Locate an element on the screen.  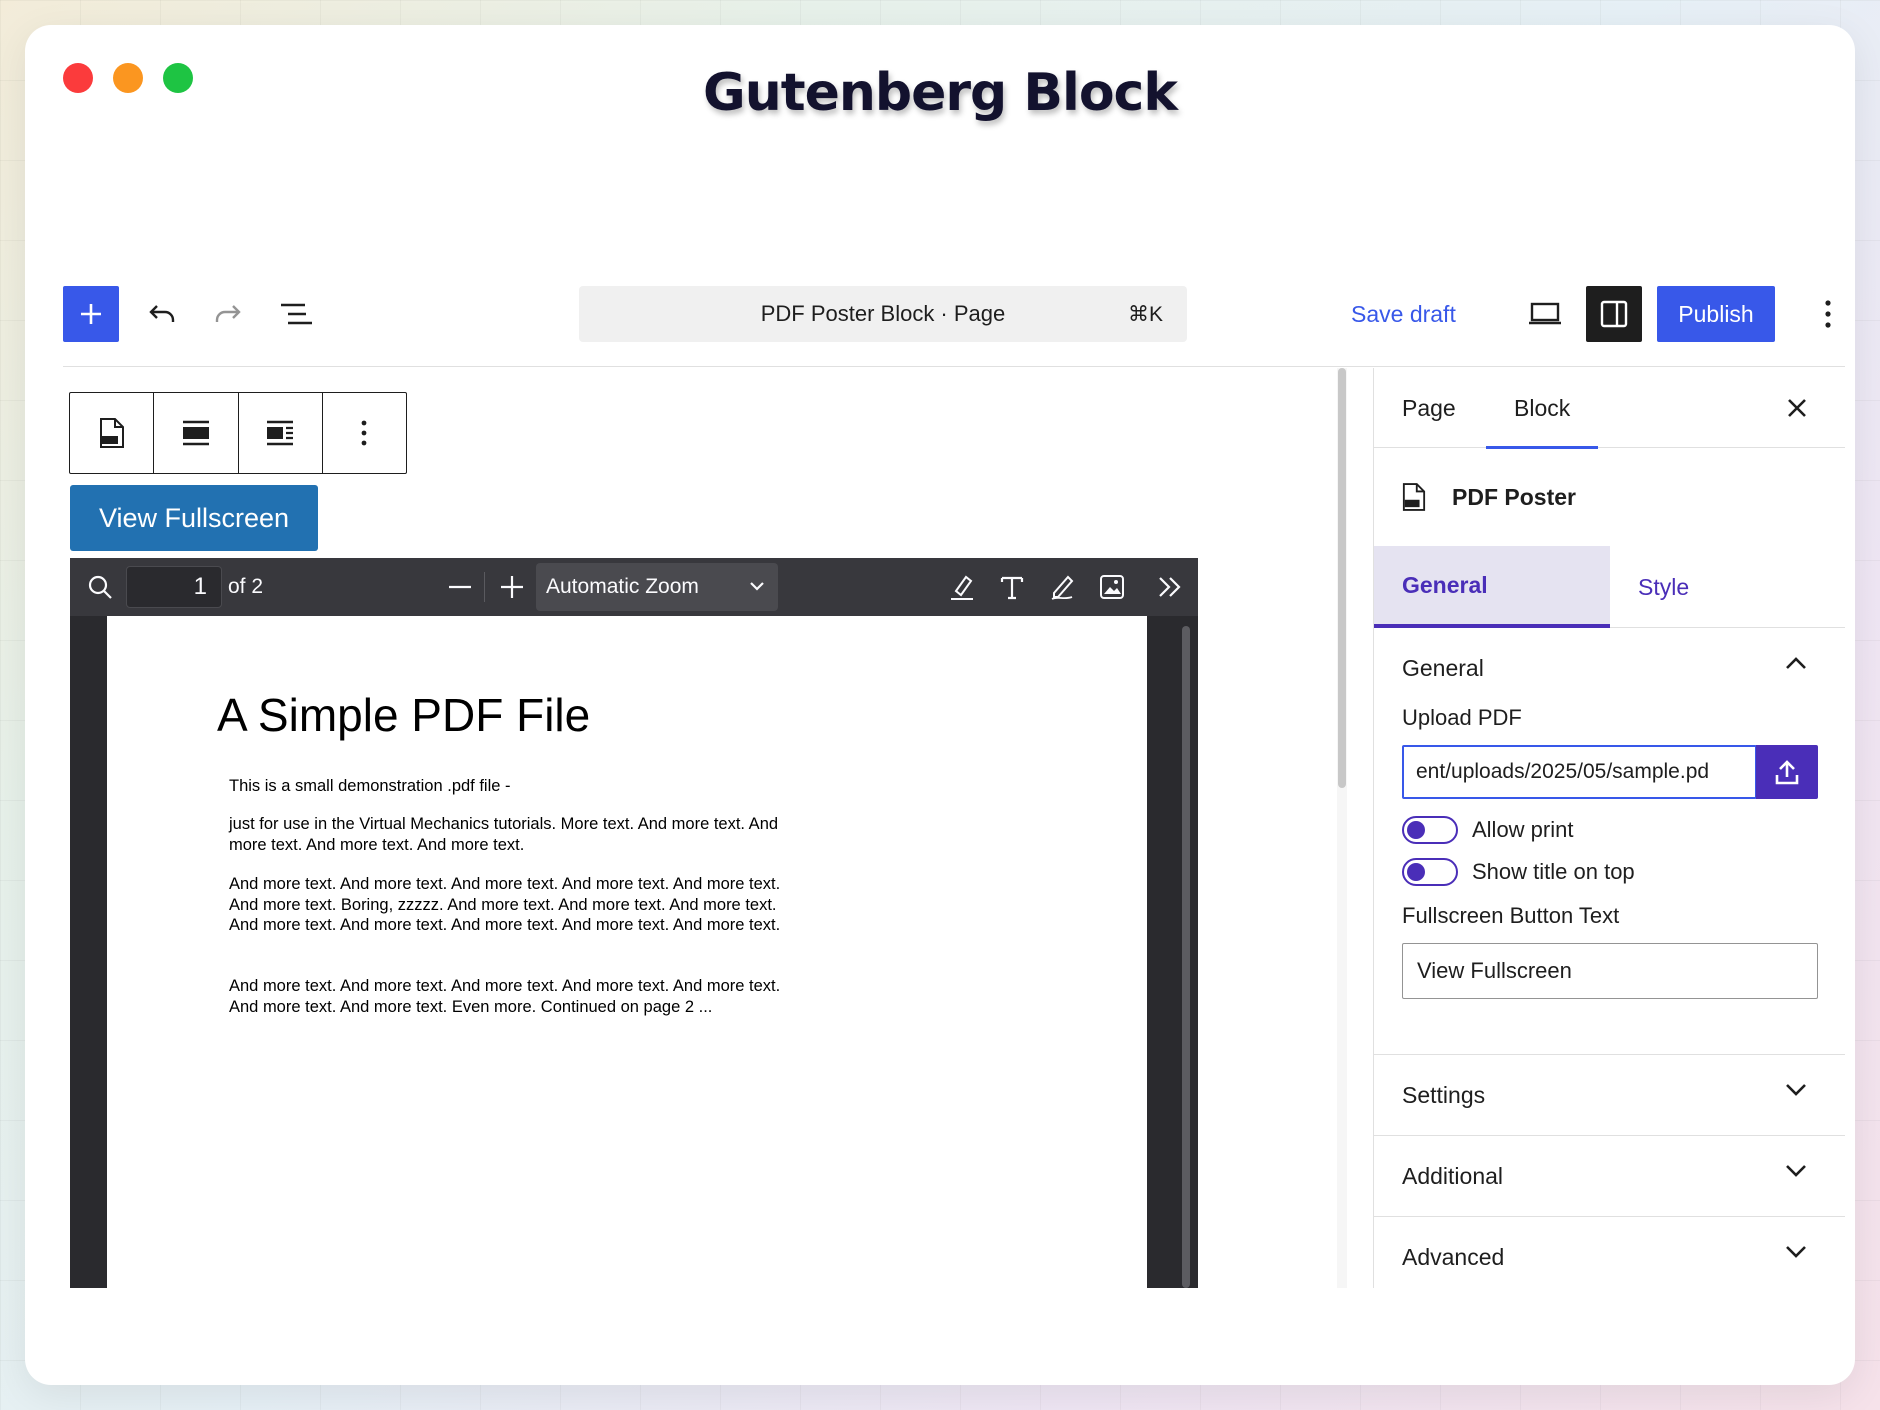
show-title-label: Show title on top is located at coordinates (1553, 871).